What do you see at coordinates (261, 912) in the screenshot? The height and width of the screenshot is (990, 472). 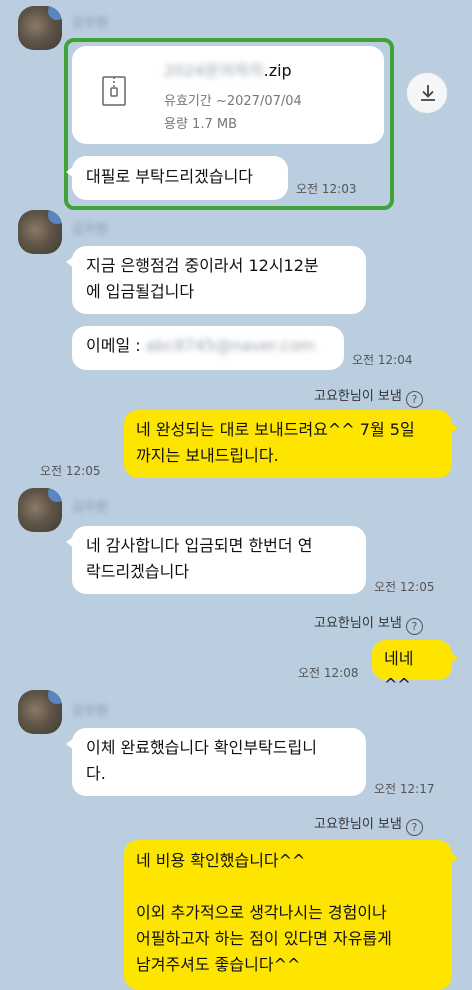 I see `message-line: 이외 추가적으로 생각나시는 경험이나` at bounding box center [261, 912].